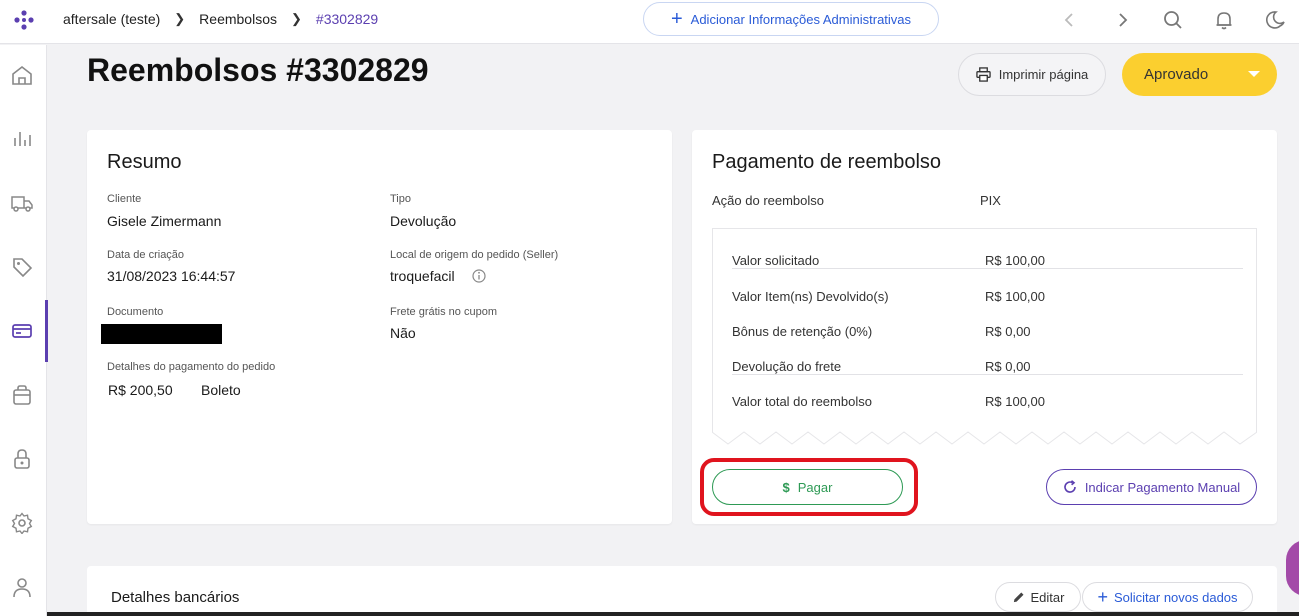  Describe the element at coordinates (124, 199) in the screenshot. I see `client-label: Cliente` at that location.